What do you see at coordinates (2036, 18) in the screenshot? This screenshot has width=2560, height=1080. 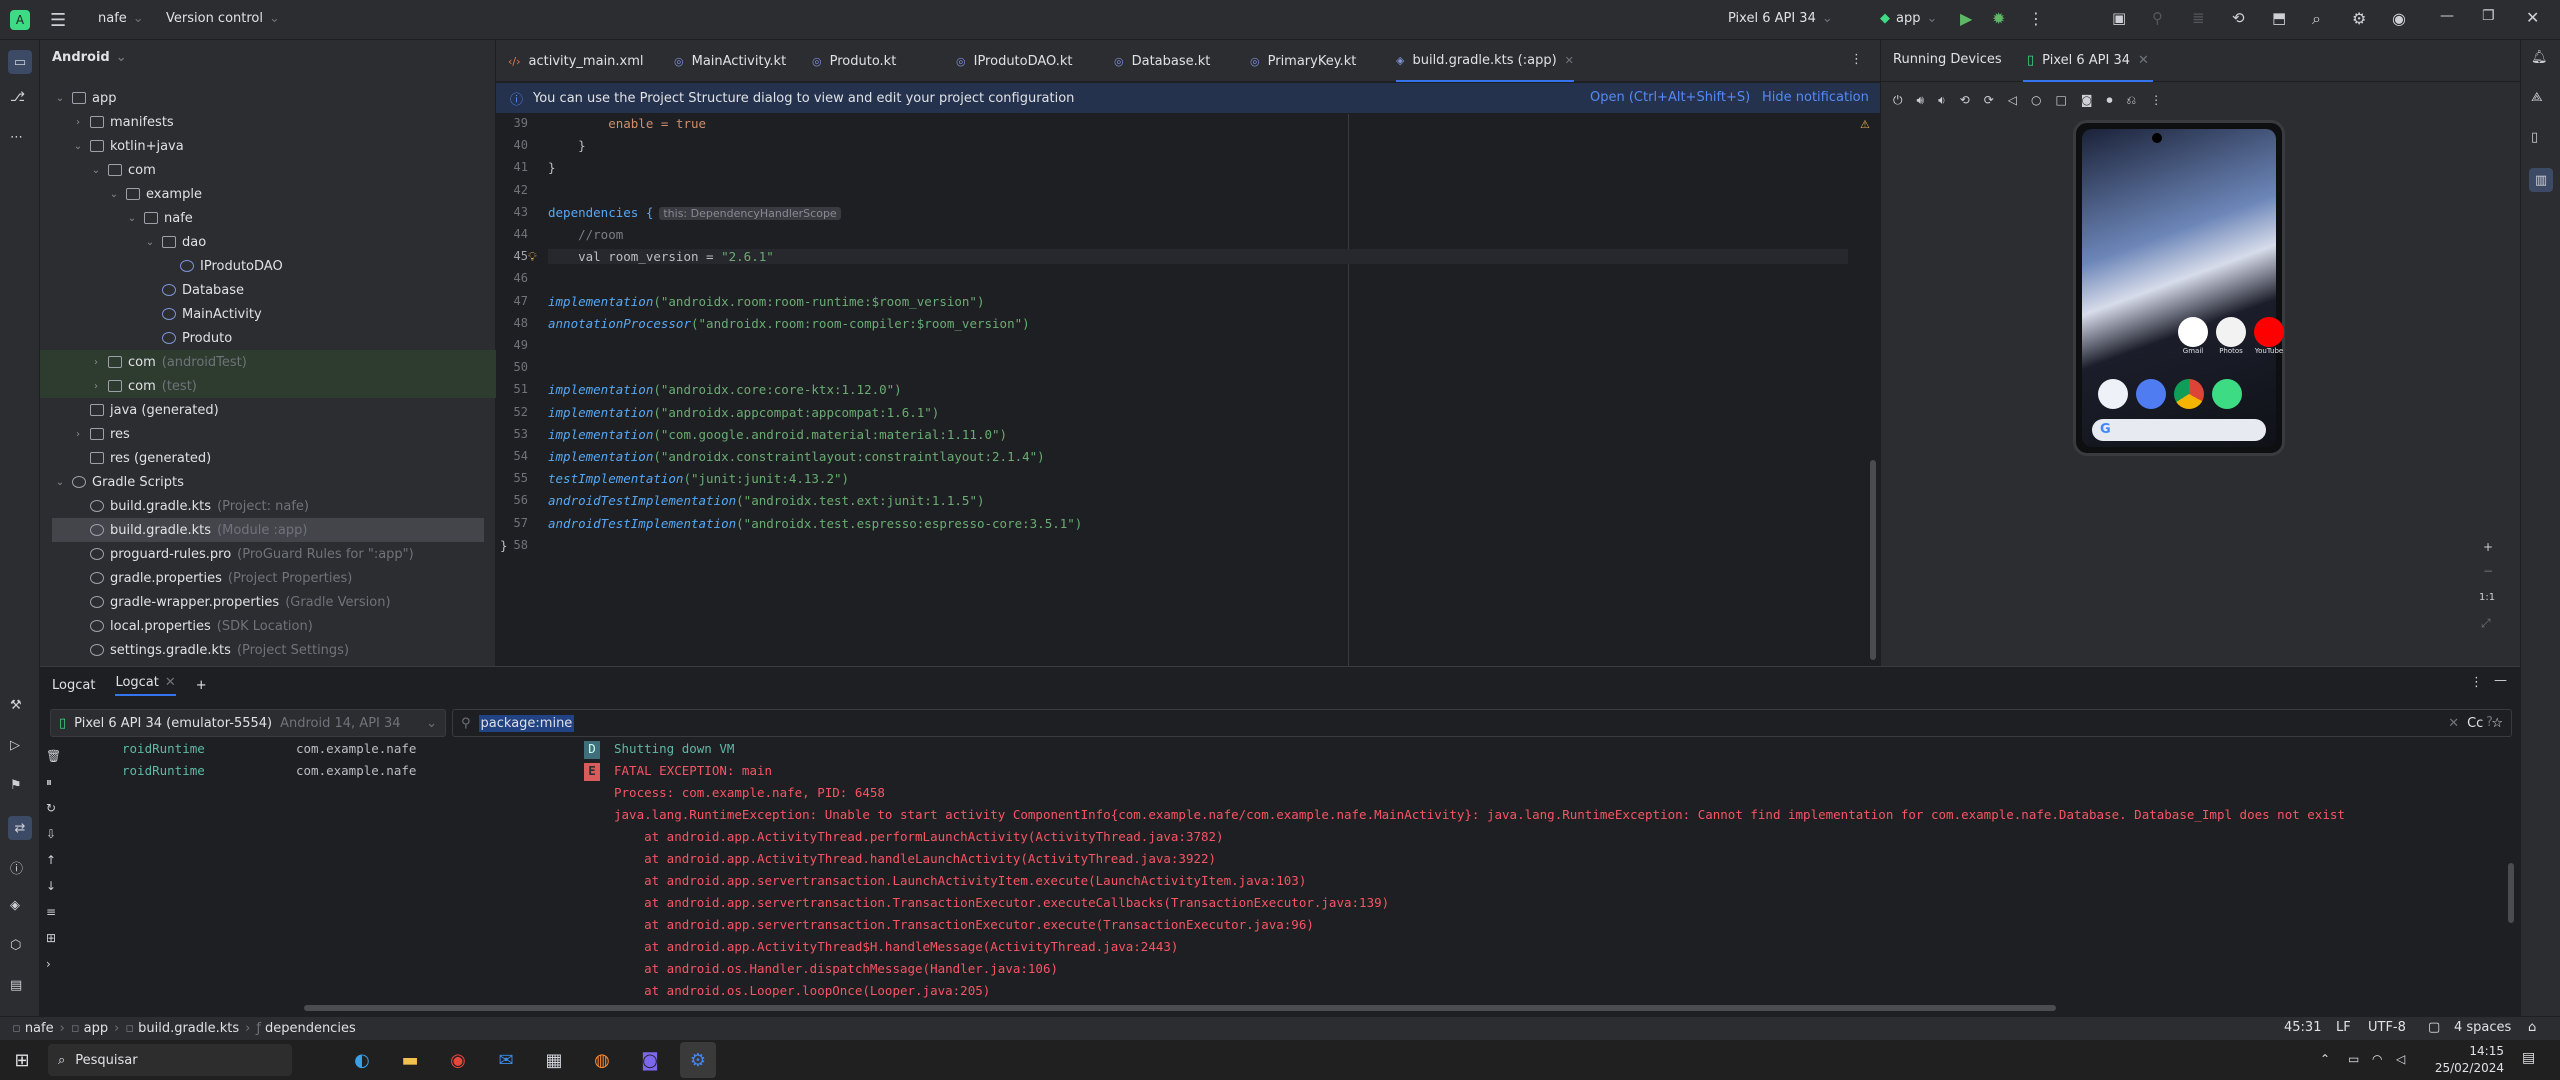 I see `more-actions-icon: ⋮` at bounding box center [2036, 18].